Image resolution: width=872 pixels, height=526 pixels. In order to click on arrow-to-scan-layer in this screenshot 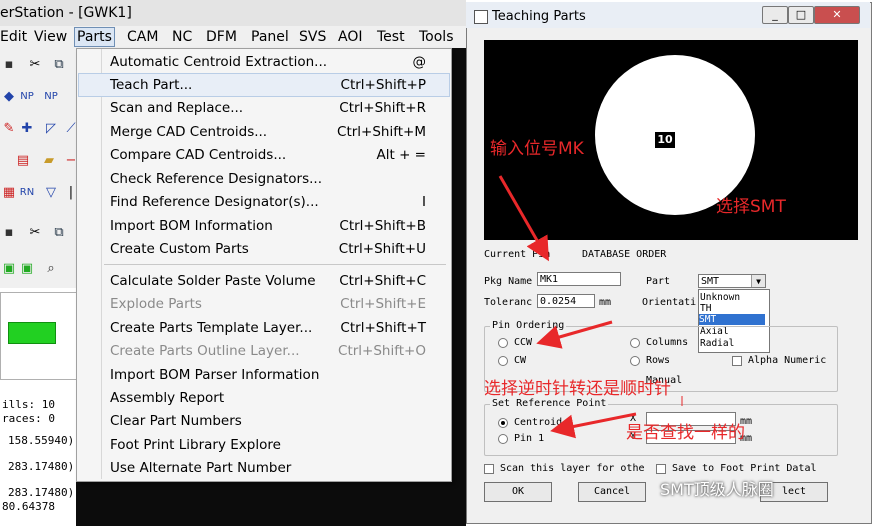, I will do `click(593, 425)`.